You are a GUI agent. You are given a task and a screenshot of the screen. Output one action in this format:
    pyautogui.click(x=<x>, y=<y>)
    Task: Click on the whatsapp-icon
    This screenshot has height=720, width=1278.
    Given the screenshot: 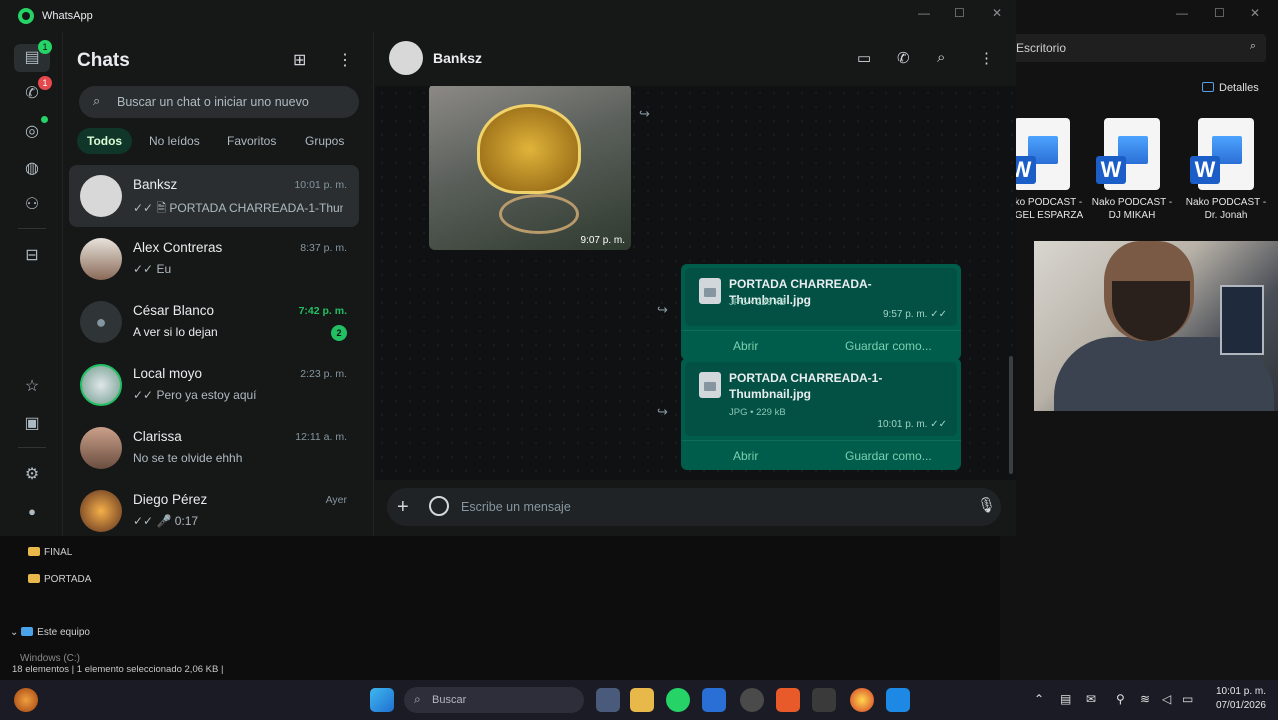 What is the action you would take?
    pyautogui.click(x=678, y=700)
    